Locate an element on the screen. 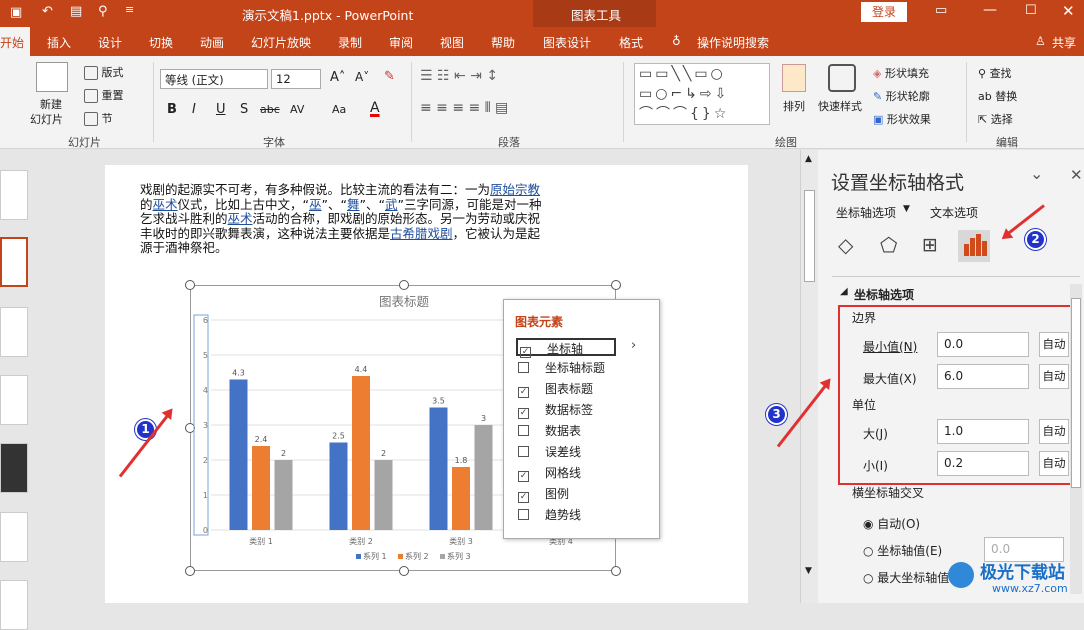 Image resolution: width=1084 pixels, height=630 pixels. grow-font-icon: A˄ is located at coordinates (337, 77).